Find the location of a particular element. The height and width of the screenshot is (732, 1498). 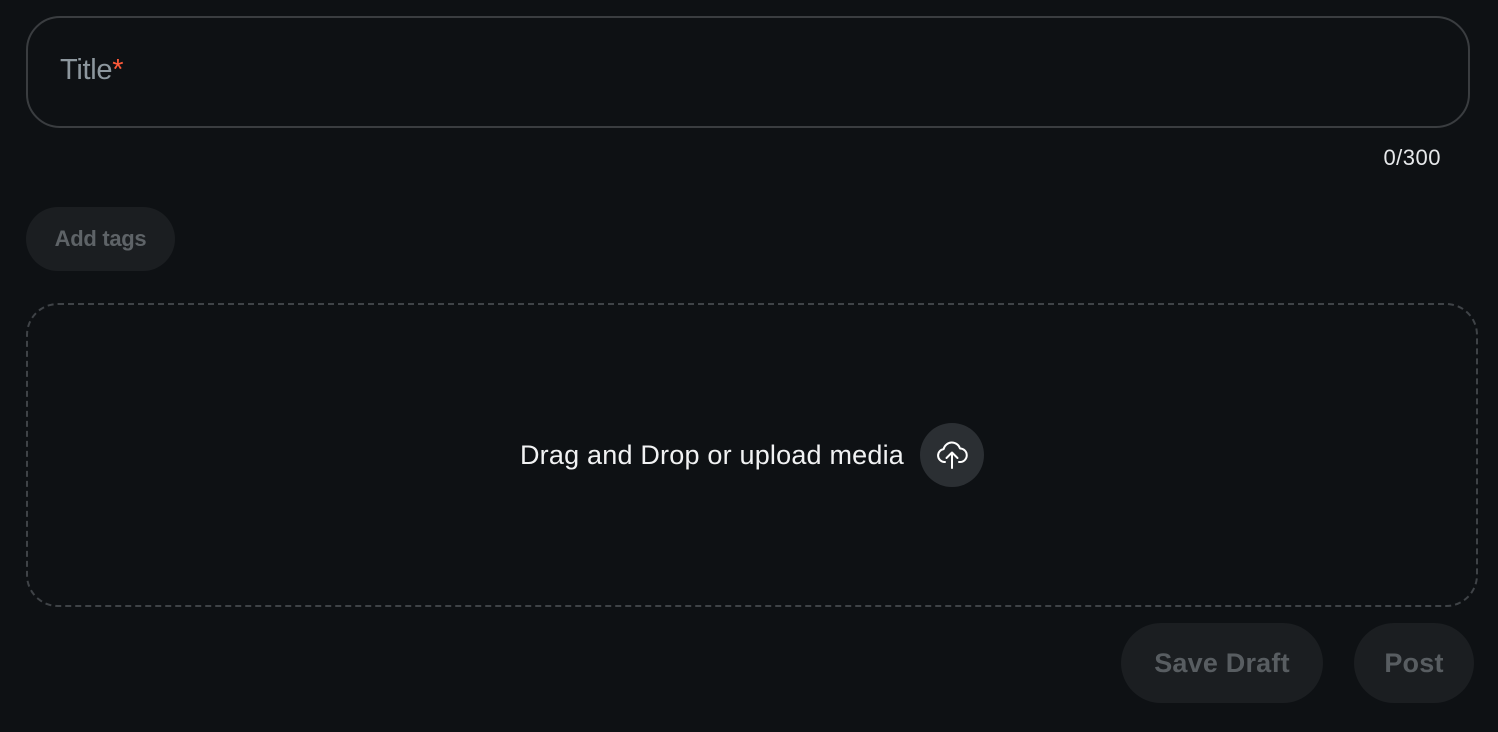

title-char-count: 0/300 is located at coordinates (1412, 157).